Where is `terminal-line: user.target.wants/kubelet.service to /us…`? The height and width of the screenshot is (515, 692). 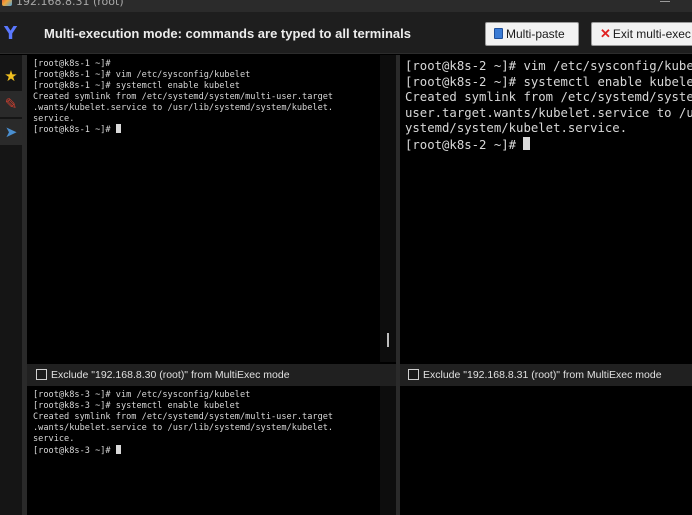 terminal-line: user.target.wants/kubelet.service to /us… is located at coordinates (548, 112).